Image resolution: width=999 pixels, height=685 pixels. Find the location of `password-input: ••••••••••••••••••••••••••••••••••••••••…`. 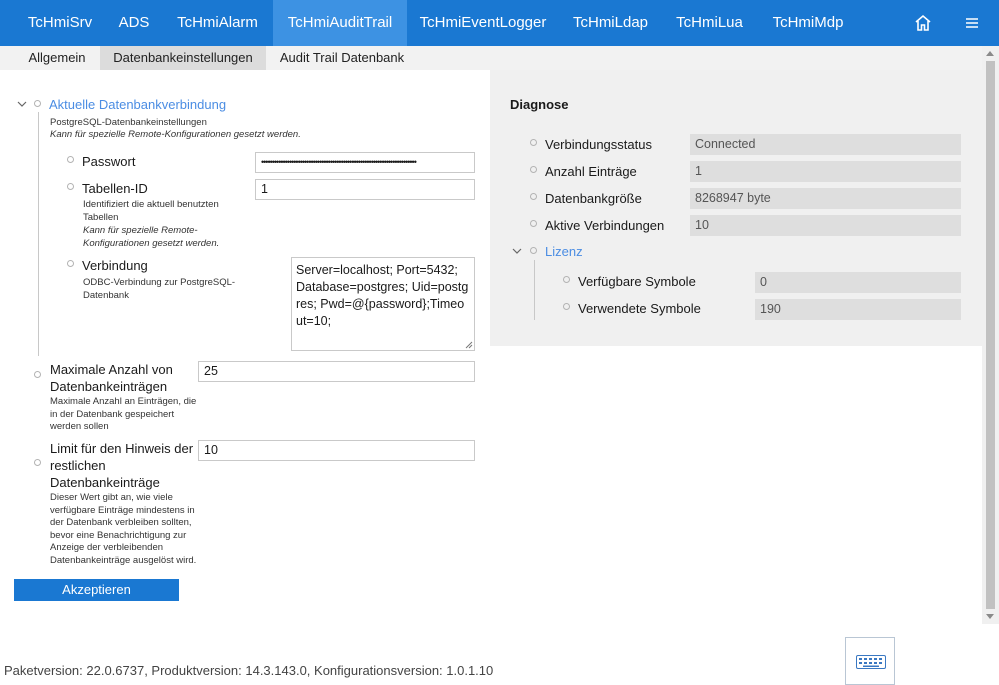

password-input: ••••••••••••••••••••••••••••••••••••••••… is located at coordinates (365, 162).